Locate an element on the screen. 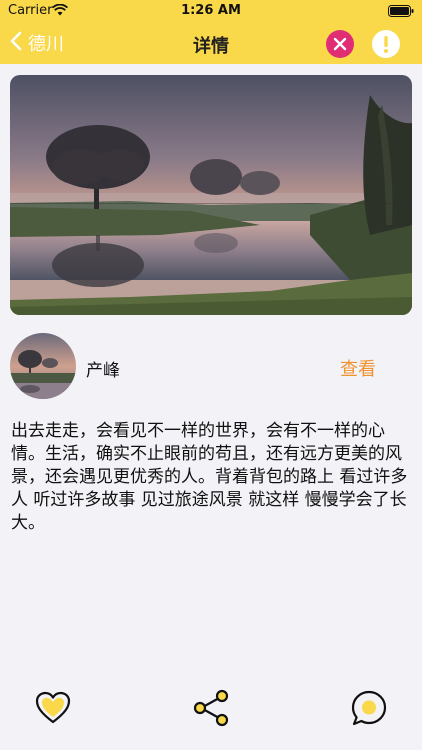  comment-icon is located at coordinates (369, 711).